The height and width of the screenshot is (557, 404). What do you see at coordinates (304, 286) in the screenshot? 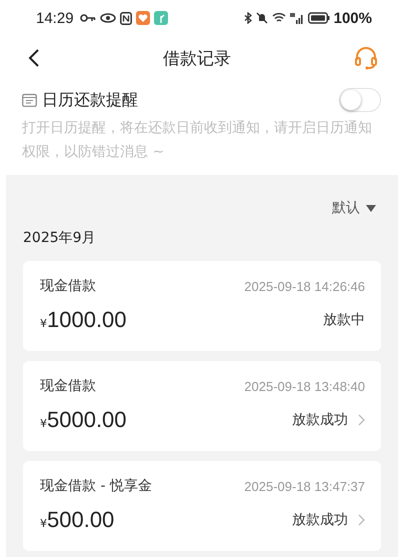
I see `loan-time: 2025-09-18 14:26:46` at bounding box center [304, 286].